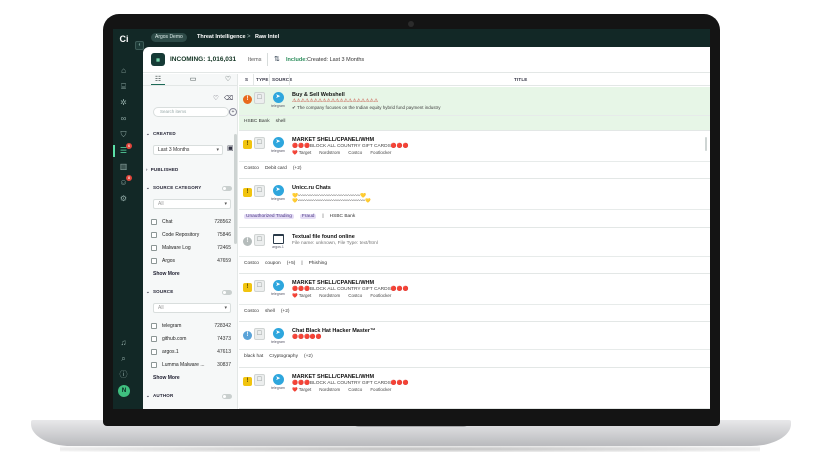 This screenshot has height=463, width=823. I want to click on row-title: Chat Black Hat Hacker Master™, so click(333, 331).